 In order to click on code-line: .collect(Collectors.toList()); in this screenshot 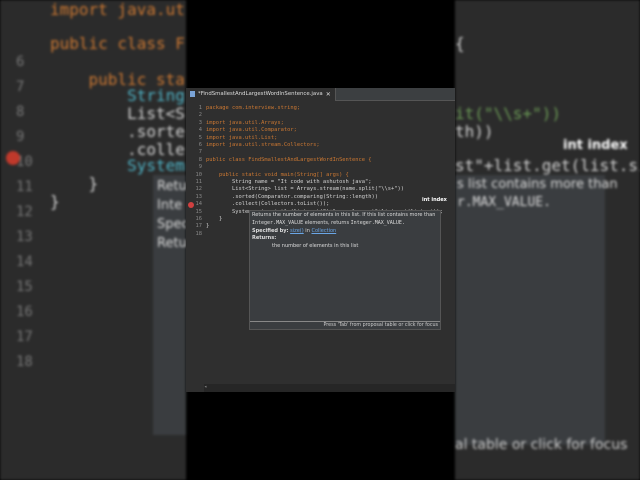, I will do `click(268, 204)`.